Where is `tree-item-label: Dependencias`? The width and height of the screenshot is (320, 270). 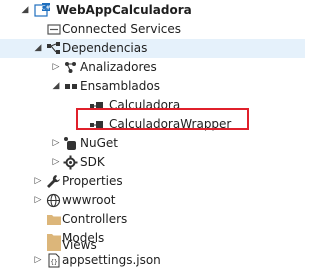 tree-item-label: Dependencias is located at coordinates (105, 48).